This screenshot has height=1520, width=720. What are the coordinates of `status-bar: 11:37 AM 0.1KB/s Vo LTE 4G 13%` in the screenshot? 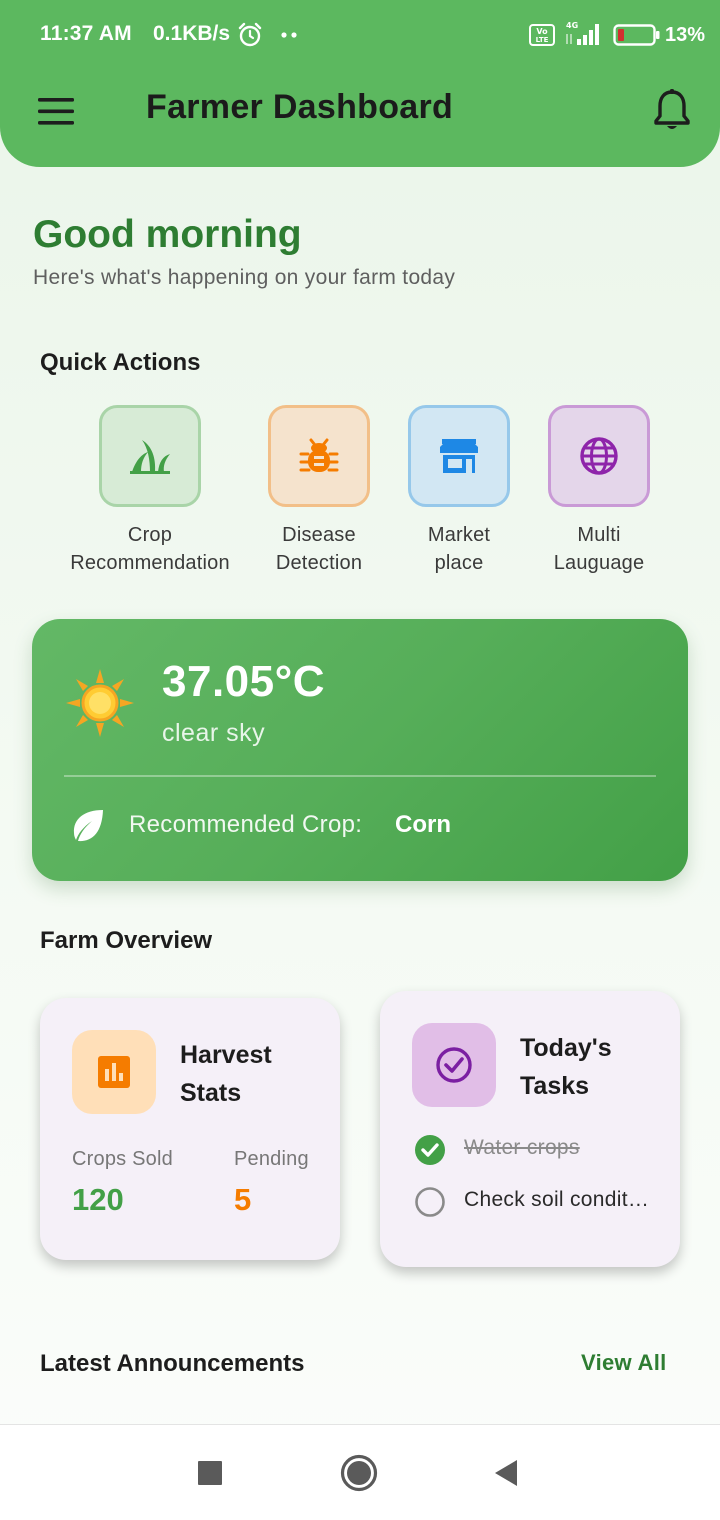 It's located at (360, 35).